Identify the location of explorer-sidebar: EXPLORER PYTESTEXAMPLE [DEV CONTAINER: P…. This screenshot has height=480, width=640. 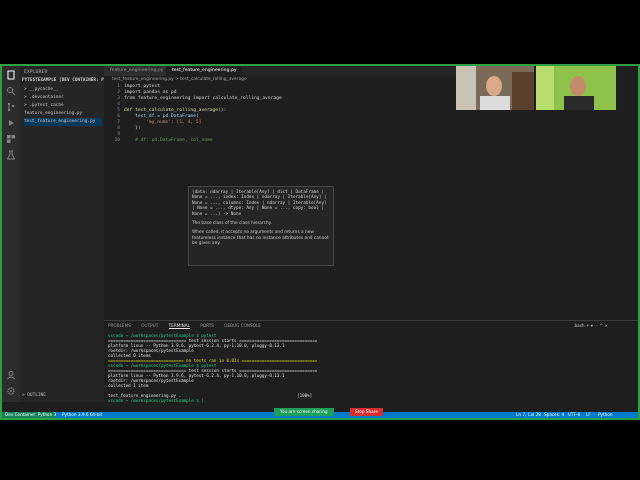
(67, 234).